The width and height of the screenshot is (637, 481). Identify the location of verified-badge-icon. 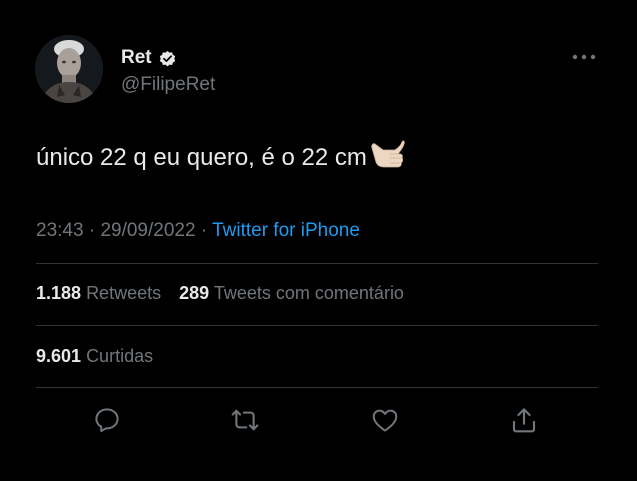
(167, 58).